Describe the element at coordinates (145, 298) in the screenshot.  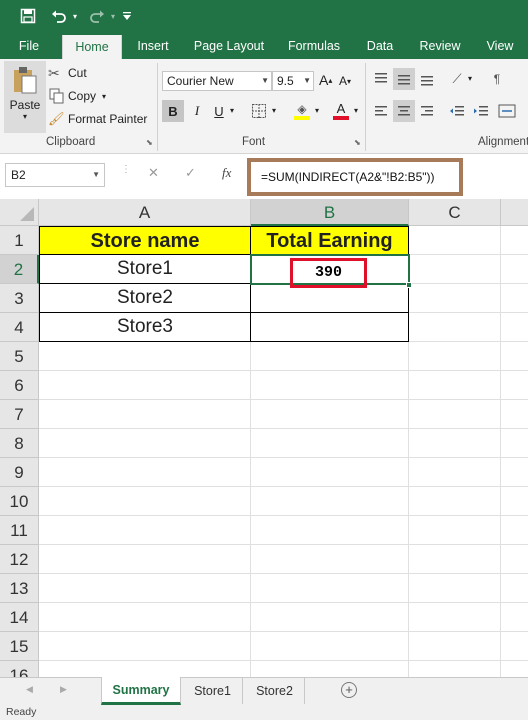
I see `cell-a3: Store2` at that location.